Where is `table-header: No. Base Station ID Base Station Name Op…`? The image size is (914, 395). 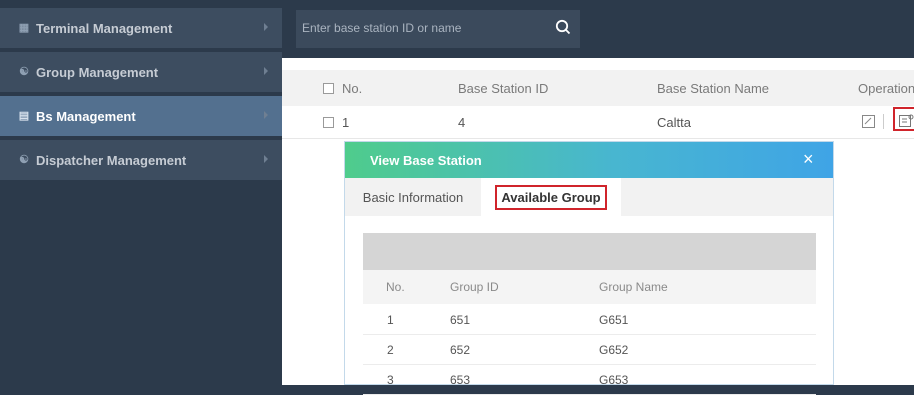 table-header: No. Base Station ID Base Station Name Op… is located at coordinates (598, 88).